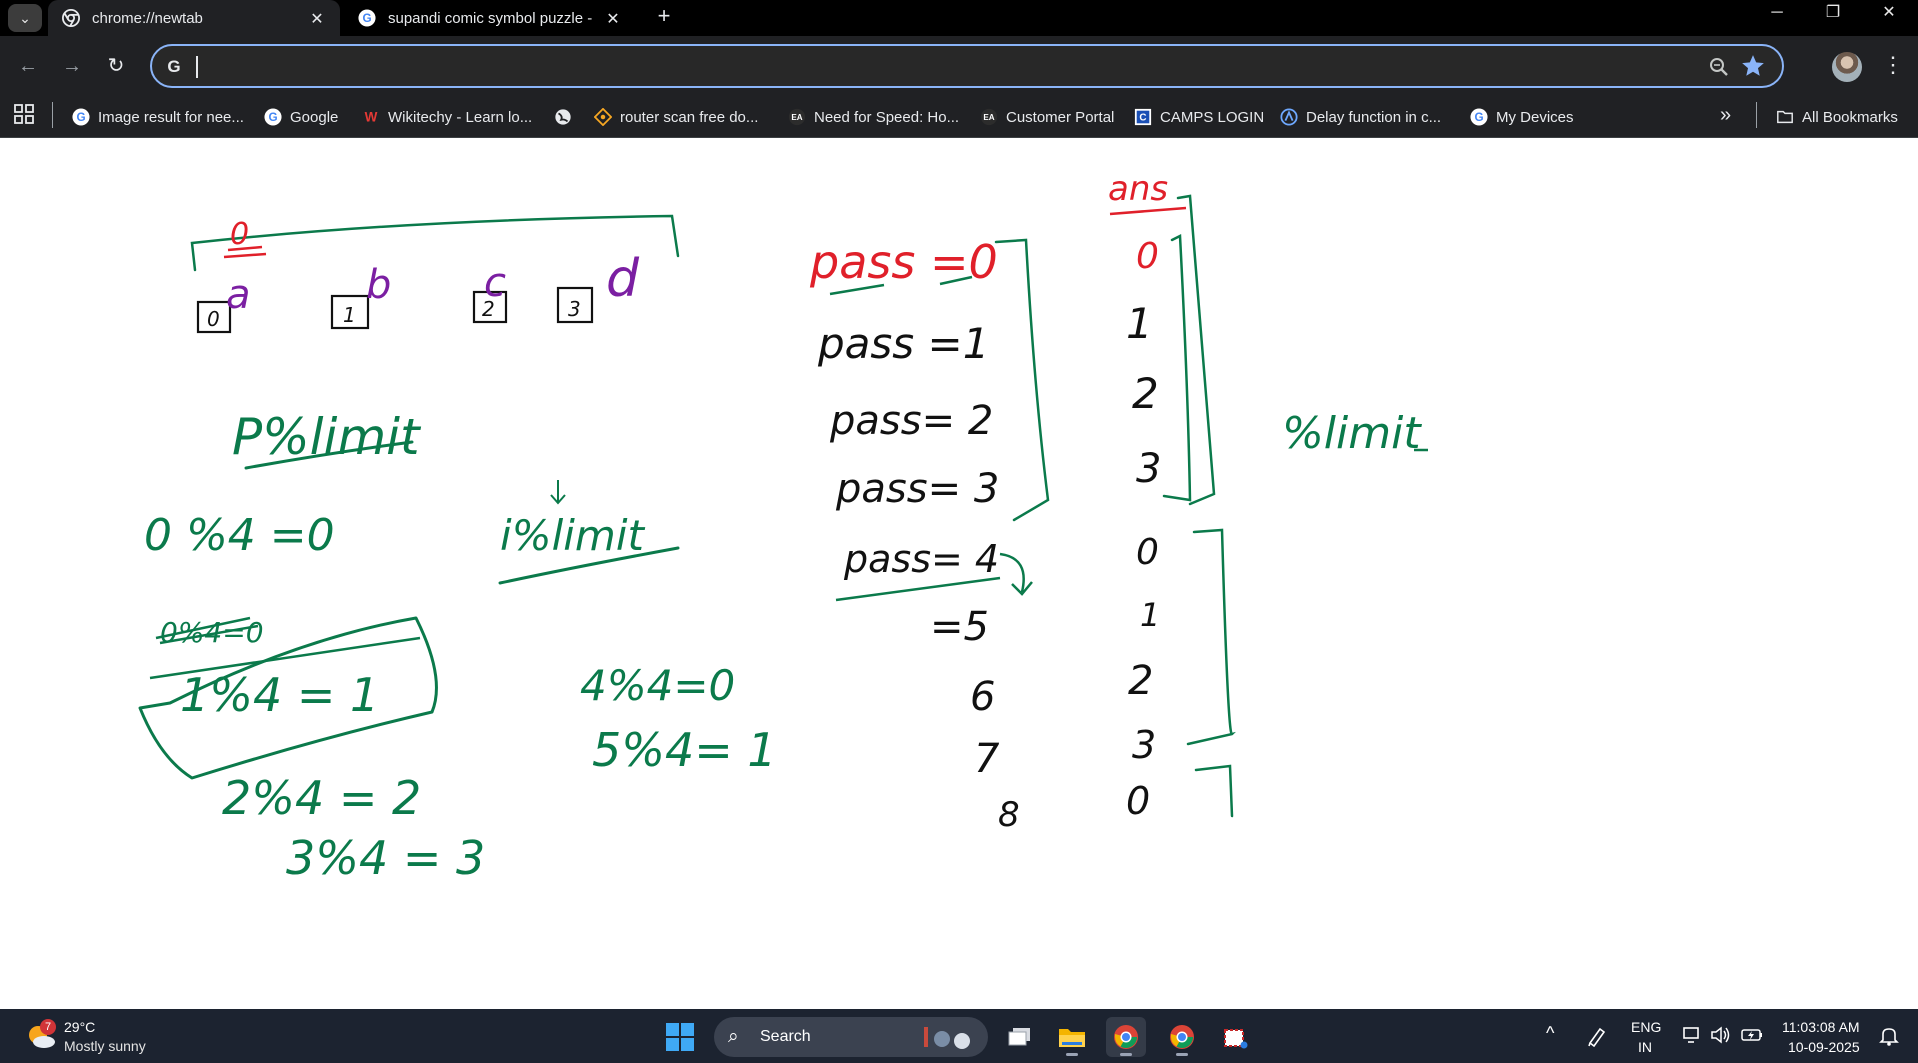 The width and height of the screenshot is (1918, 1063). What do you see at coordinates (1721, 1035) in the screenshot?
I see `volume-icon` at bounding box center [1721, 1035].